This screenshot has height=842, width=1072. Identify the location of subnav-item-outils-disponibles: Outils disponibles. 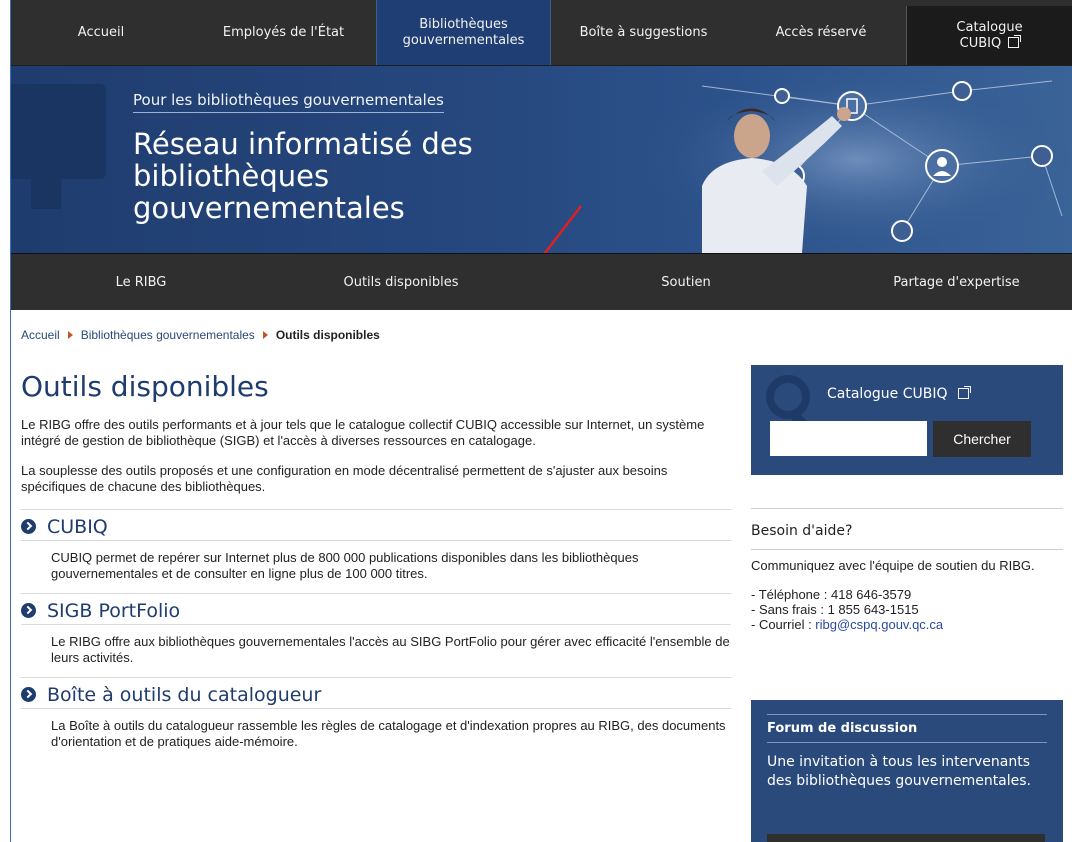
(401, 282).